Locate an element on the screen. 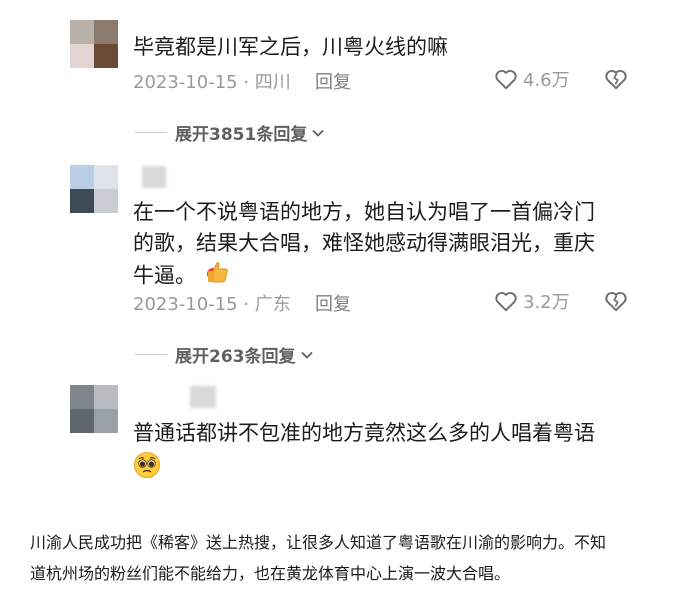 This screenshot has width=678, height=604. comment-text-line: 的歌，结果大合唱，难怪她感动得满眼泪光，重庆 is located at coordinates (364, 243).